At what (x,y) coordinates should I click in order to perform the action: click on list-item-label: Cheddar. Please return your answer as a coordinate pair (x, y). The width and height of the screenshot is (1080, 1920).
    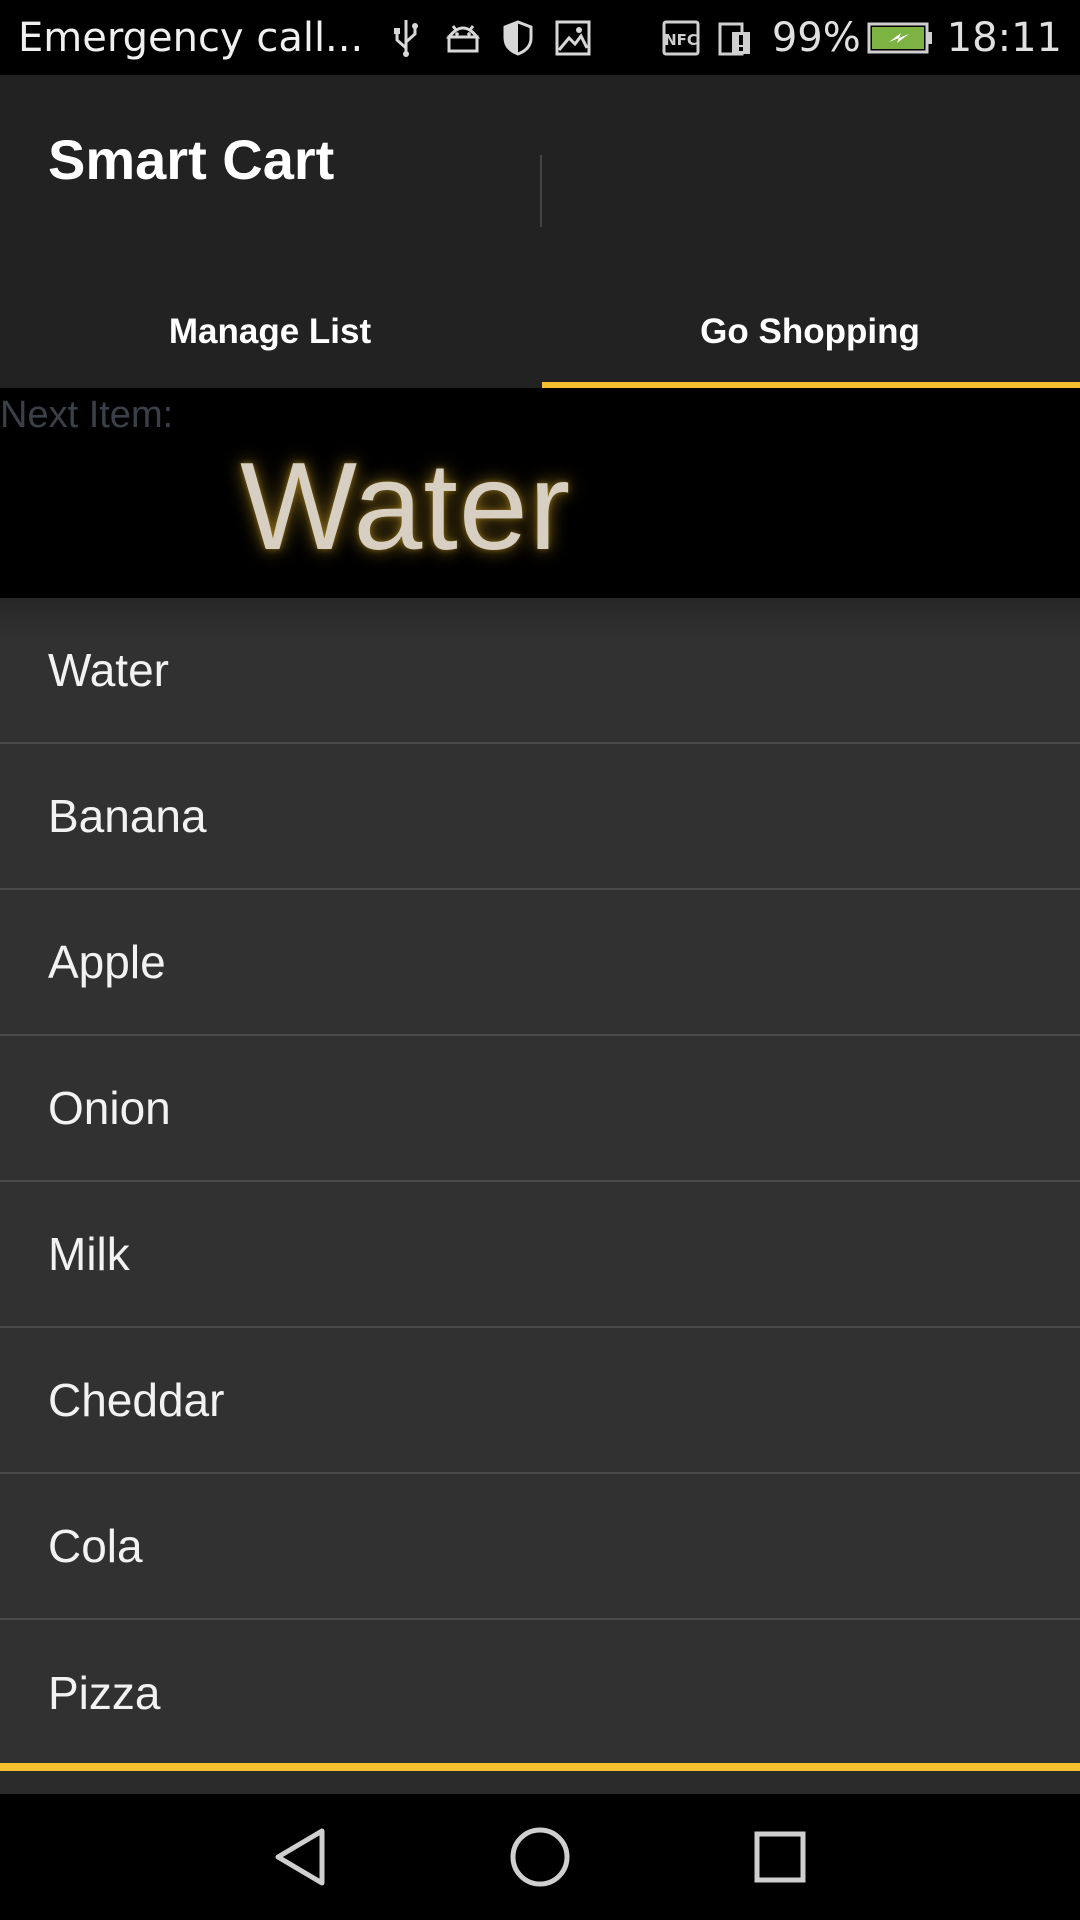
    Looking at the image, I should click on (136, 1400).